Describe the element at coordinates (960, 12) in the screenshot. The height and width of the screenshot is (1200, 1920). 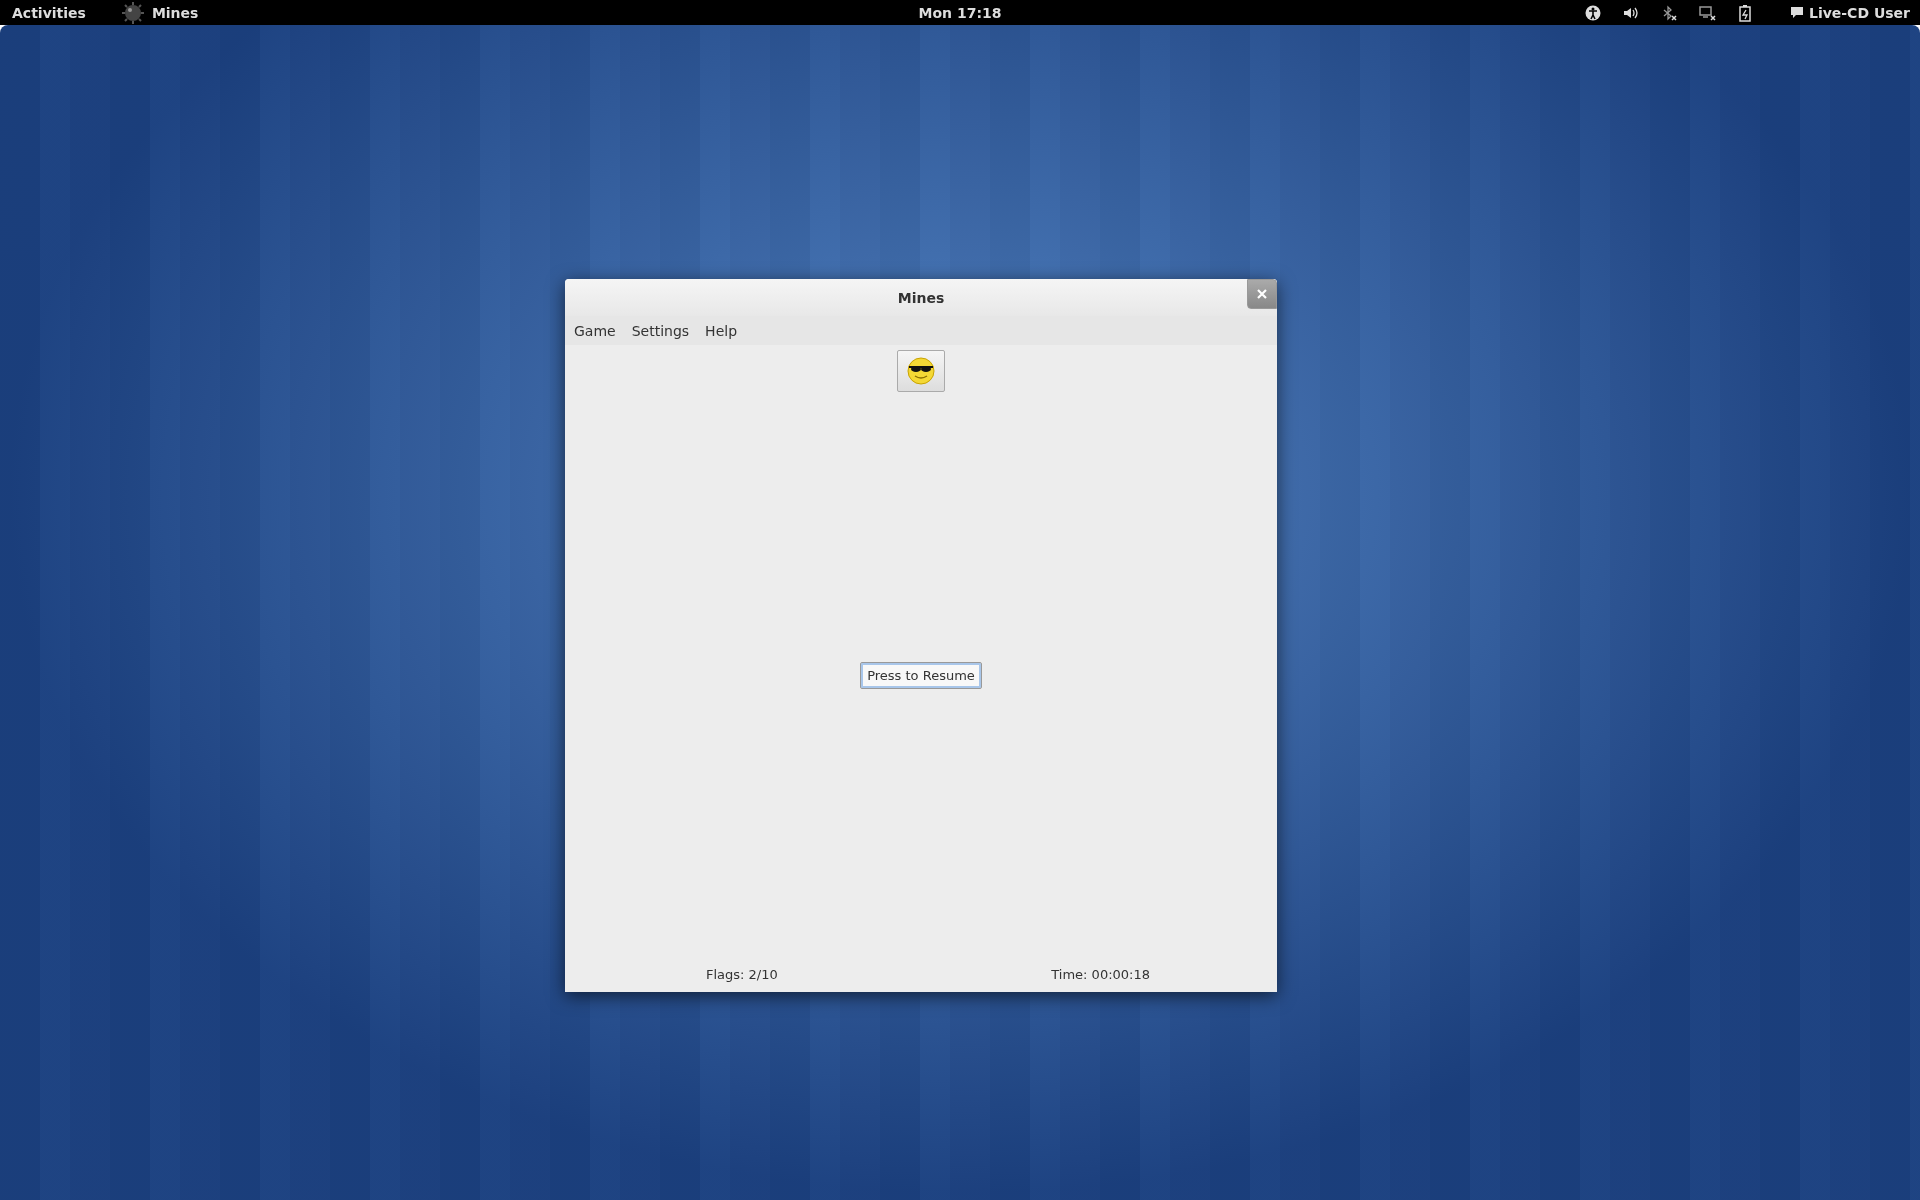
I see `clock: Mon 17:18` at that location.